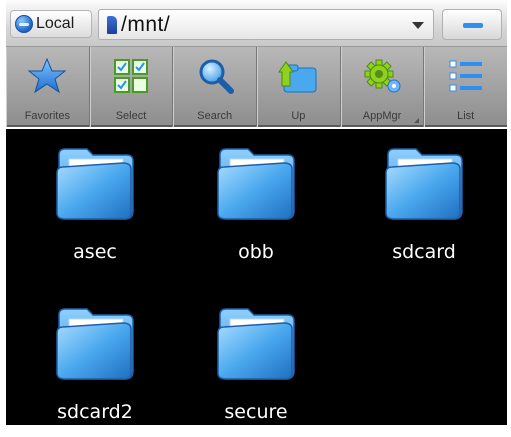 The width and height of the screenshot is (511, 437). I want to click on local-button: Local, so click(51, 24).